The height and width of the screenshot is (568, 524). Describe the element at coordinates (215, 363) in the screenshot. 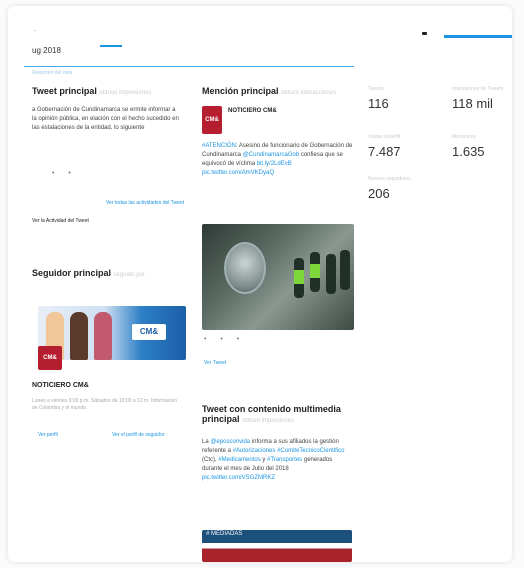

I see `top-mention-view-link: Ver Tweet` at that location.